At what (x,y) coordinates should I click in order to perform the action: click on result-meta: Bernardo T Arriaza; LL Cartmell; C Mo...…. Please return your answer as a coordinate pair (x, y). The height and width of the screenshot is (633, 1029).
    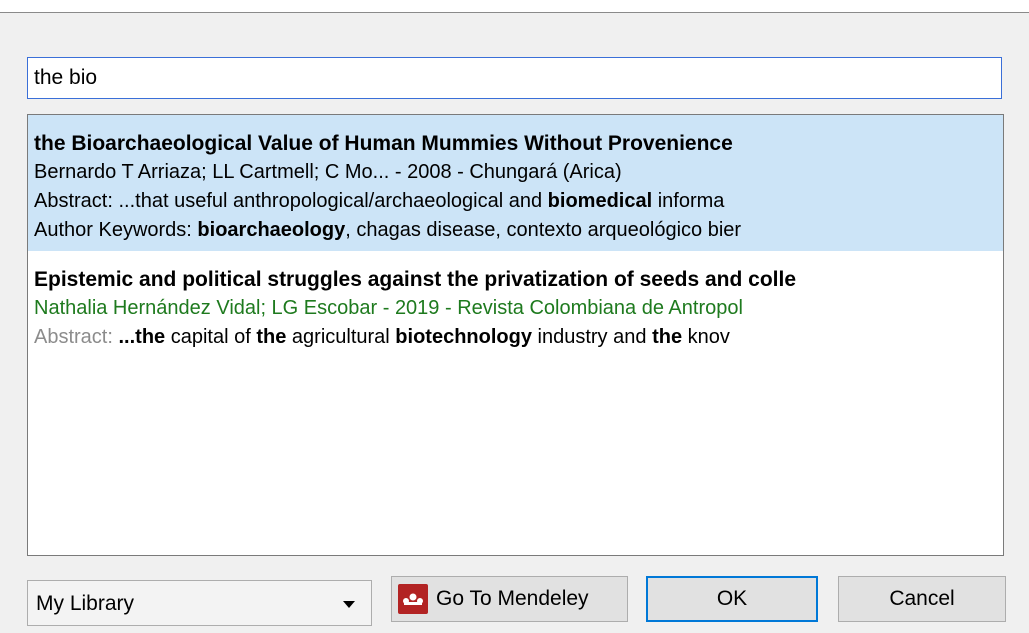
    Looking at the image, I should click on (328, 172).